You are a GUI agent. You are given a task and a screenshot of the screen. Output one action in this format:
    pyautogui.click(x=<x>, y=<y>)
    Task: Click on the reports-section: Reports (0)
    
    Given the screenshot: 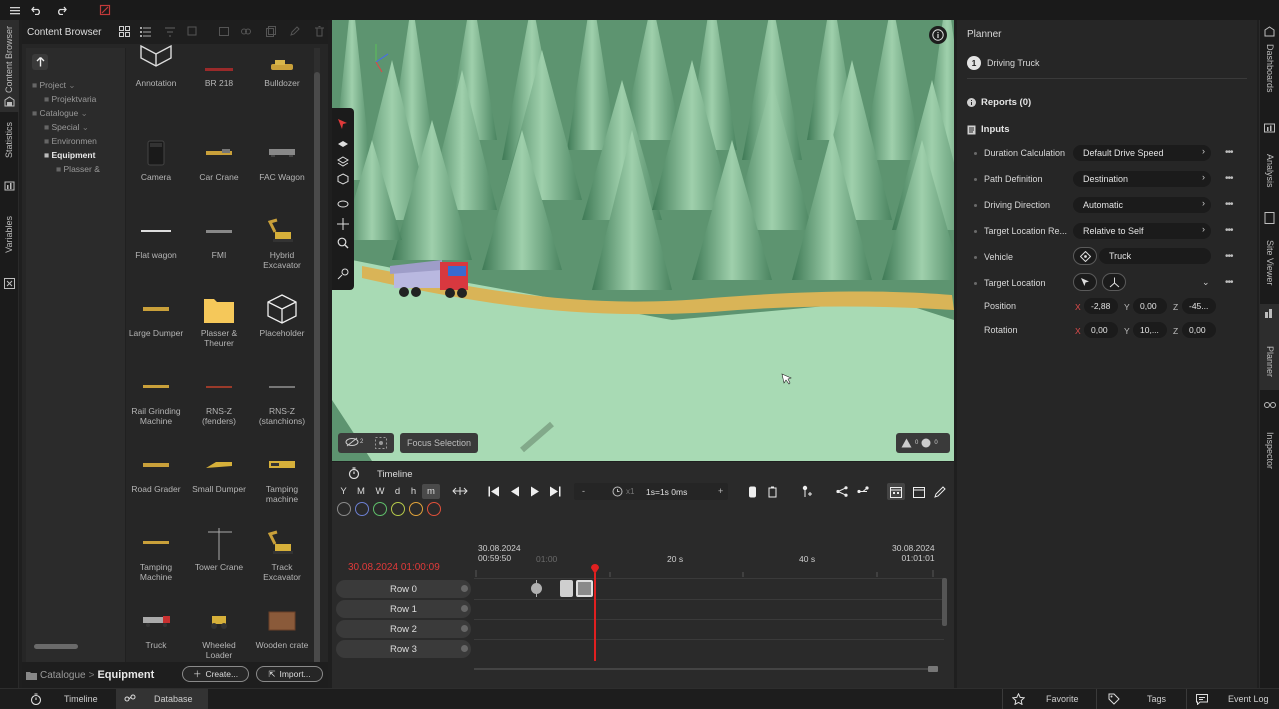 What is the action you would take?
    pyautogui.click(x=999, y=102)
    